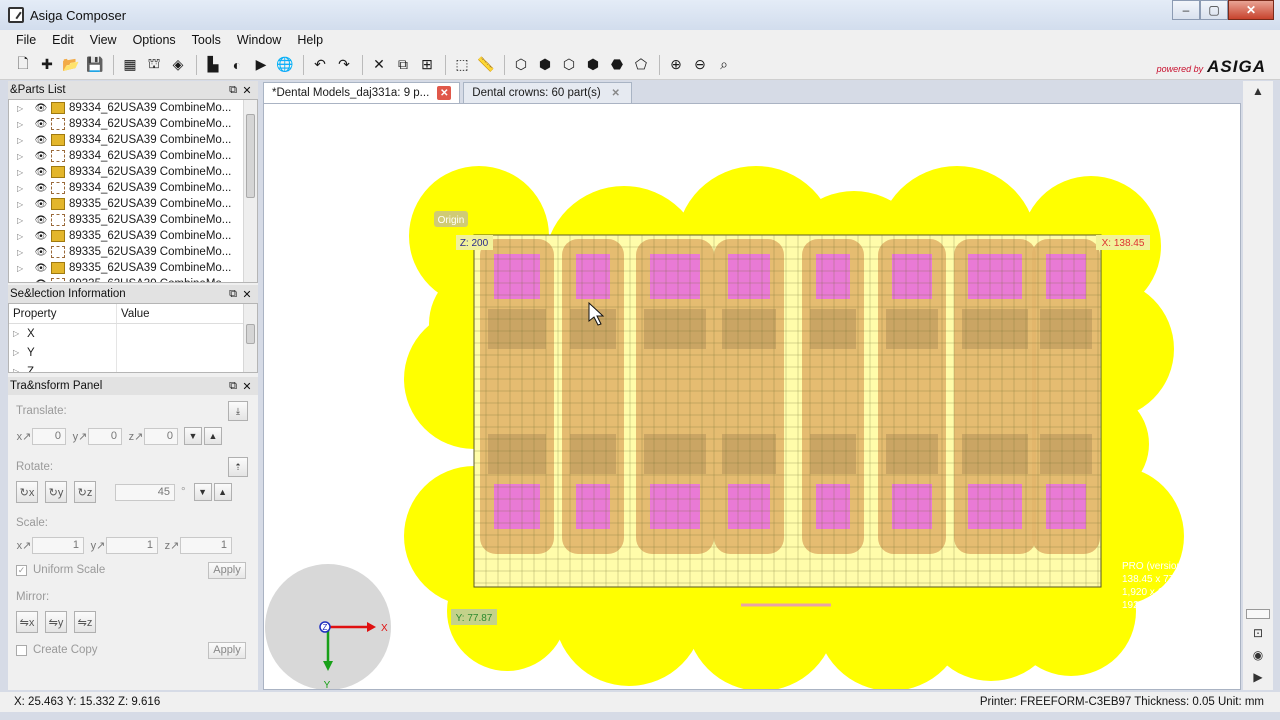 The image size is (1280, 720). I want to click on horizontal-slider-handle, so click(1258, 614).